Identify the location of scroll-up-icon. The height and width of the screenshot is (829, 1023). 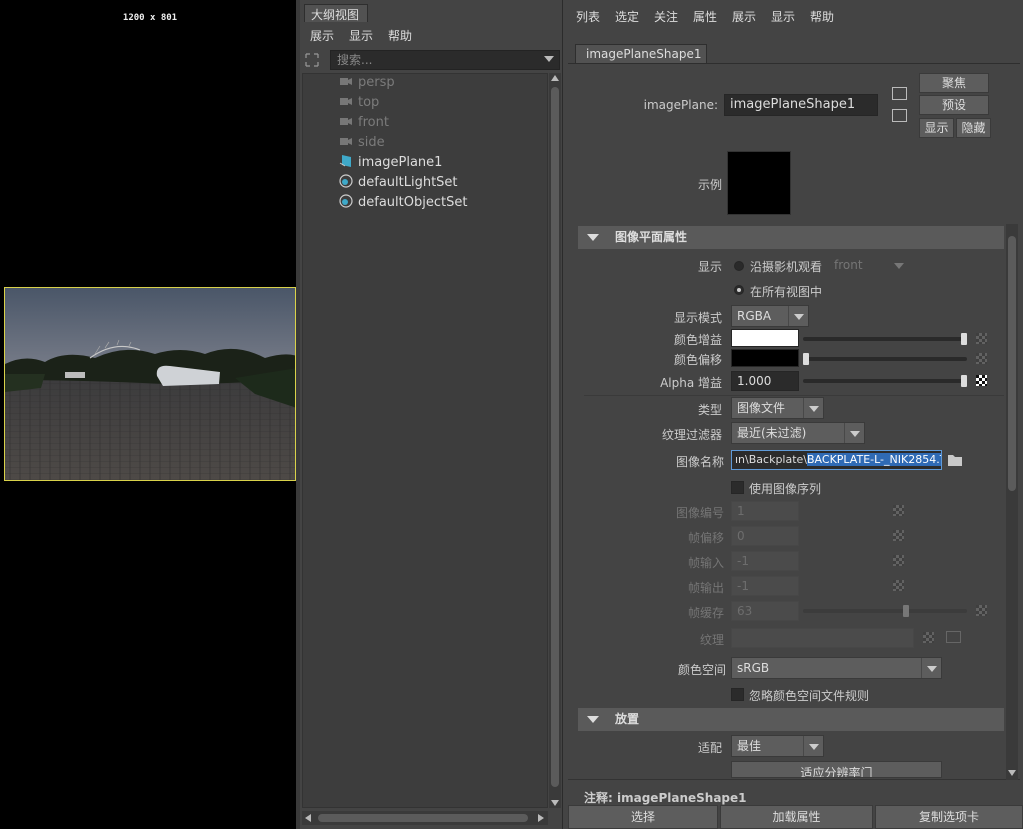
(555, 78).